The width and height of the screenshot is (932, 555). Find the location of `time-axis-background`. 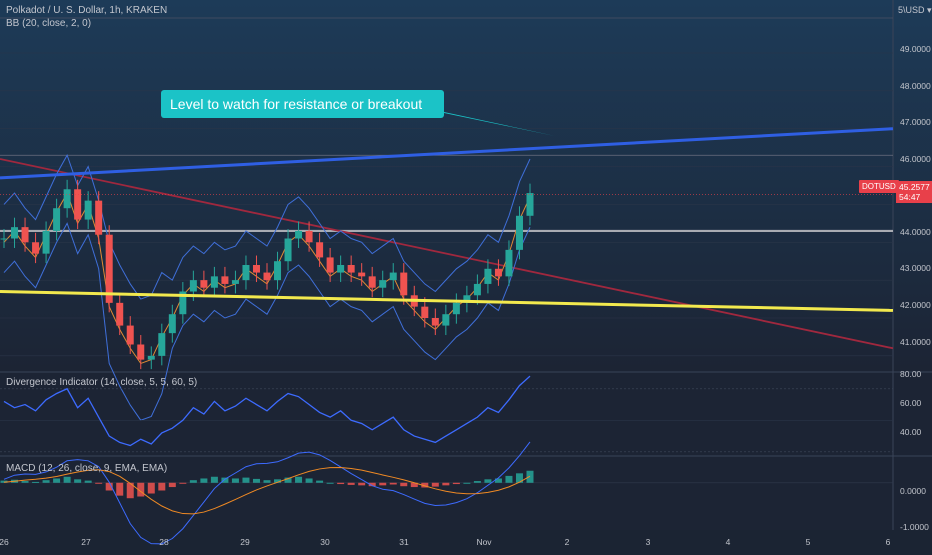

time-axis-background is located at coordinates (466, 540).